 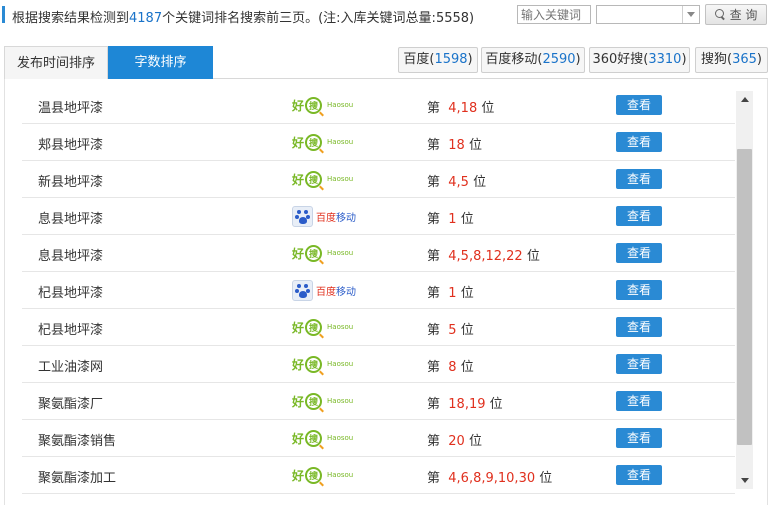 I want to click on rank-positions: 4,18, so click(x=463, y=108).